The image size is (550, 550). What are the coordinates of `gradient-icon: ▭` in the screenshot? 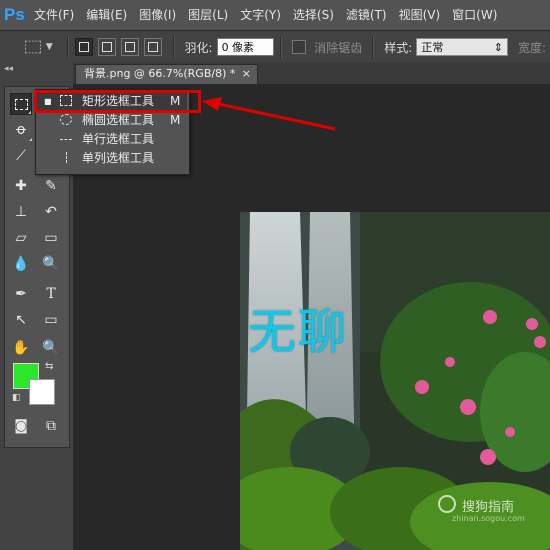 It's located at (51, 238).